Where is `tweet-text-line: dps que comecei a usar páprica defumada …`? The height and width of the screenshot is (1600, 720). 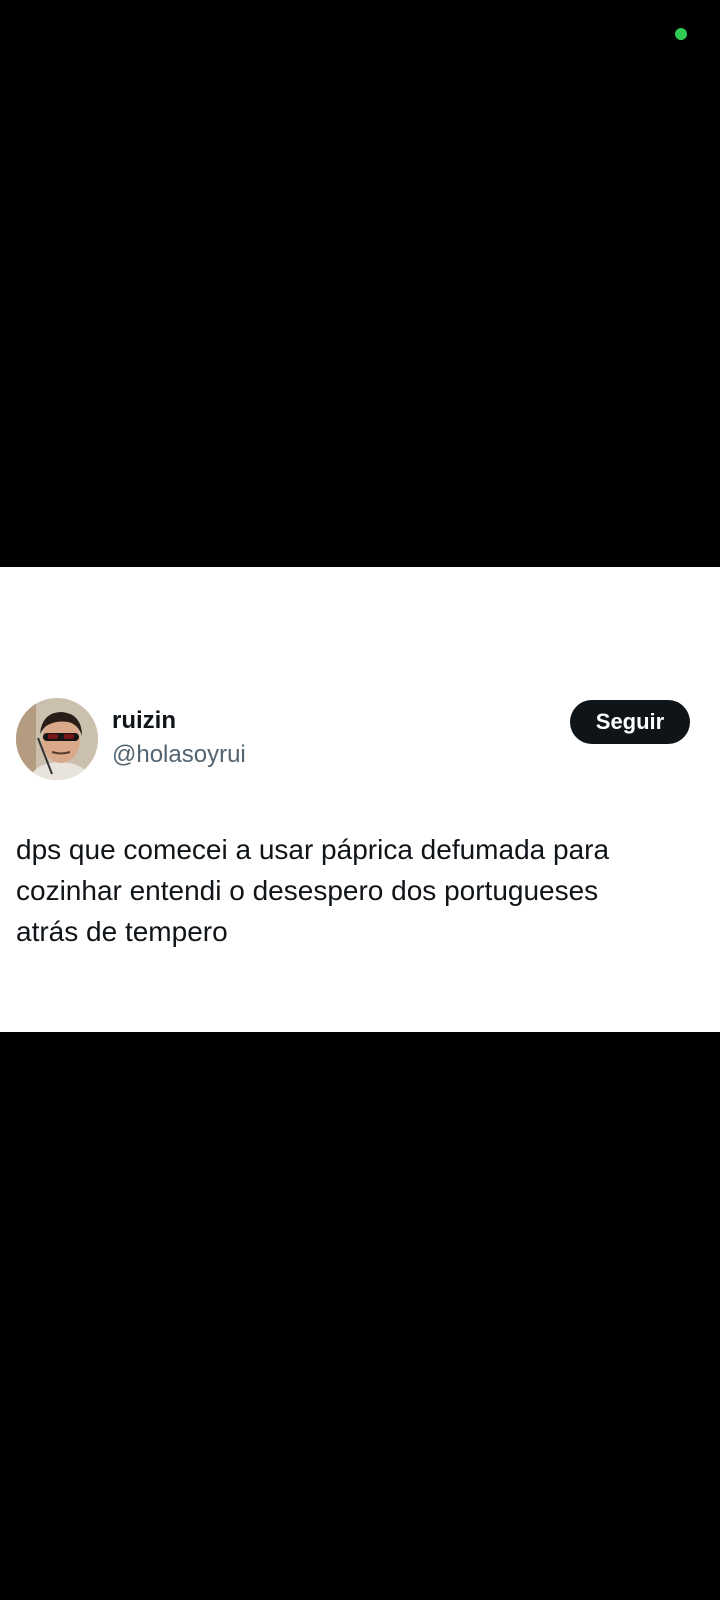
tweet-text-line: dps que comecei a usar páprica defumada … is located at coordinates (313, 849).